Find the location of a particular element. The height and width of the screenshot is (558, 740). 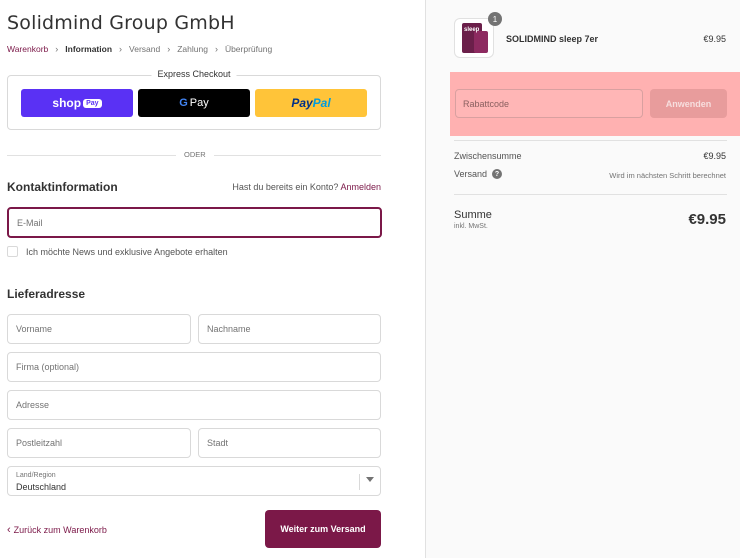

select-divider is located at coordinates (359, 482).